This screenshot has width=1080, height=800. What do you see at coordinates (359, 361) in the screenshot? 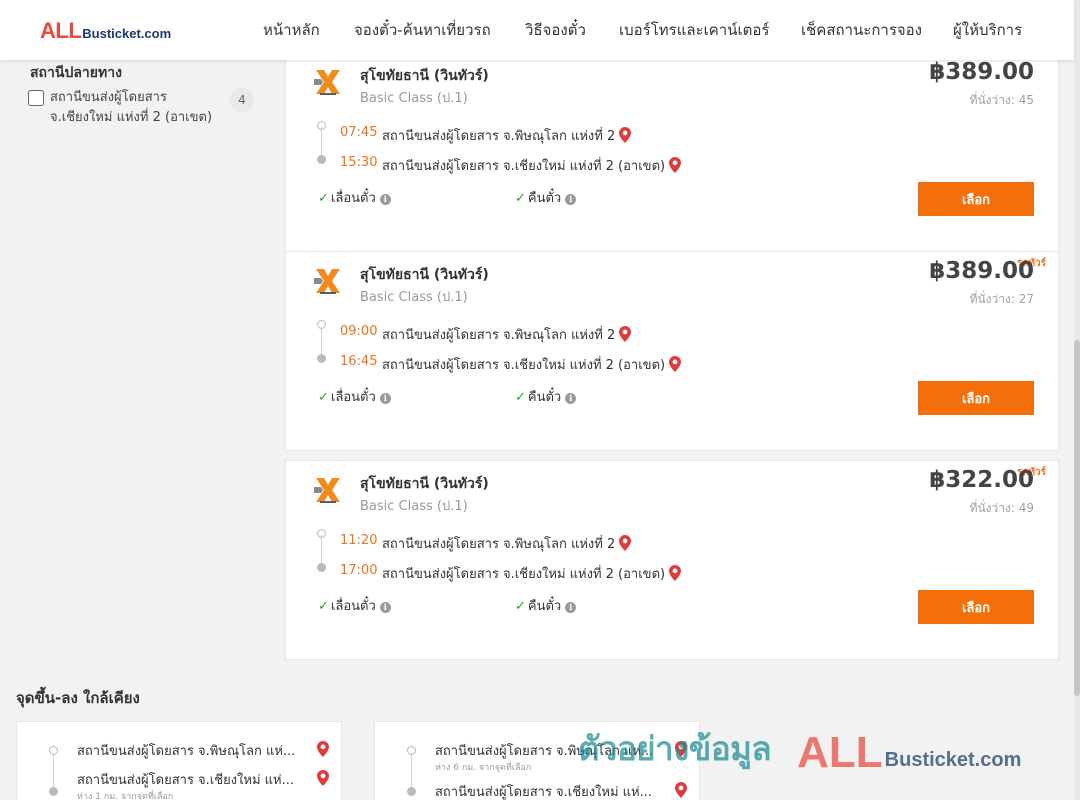
I see `arrival-time: 16:45` at bounding box center [359, 361].